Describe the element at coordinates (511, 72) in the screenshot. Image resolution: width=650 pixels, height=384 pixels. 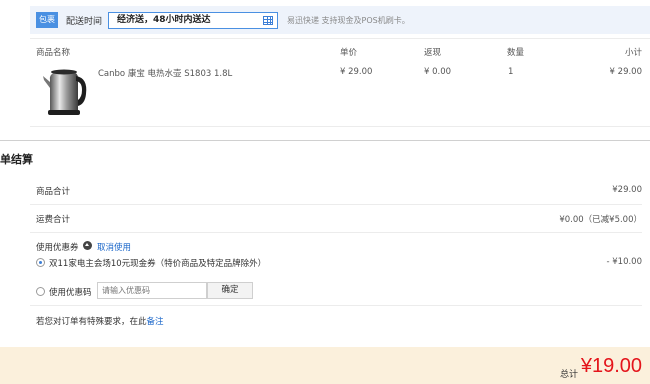
I see `product-quantity: 1` at that location.